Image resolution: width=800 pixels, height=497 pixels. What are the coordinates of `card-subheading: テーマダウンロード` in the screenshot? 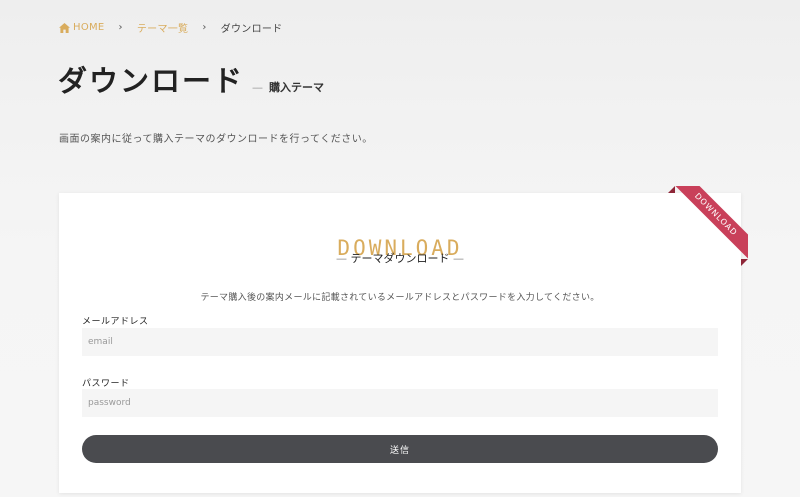 It's located at (400, 258).